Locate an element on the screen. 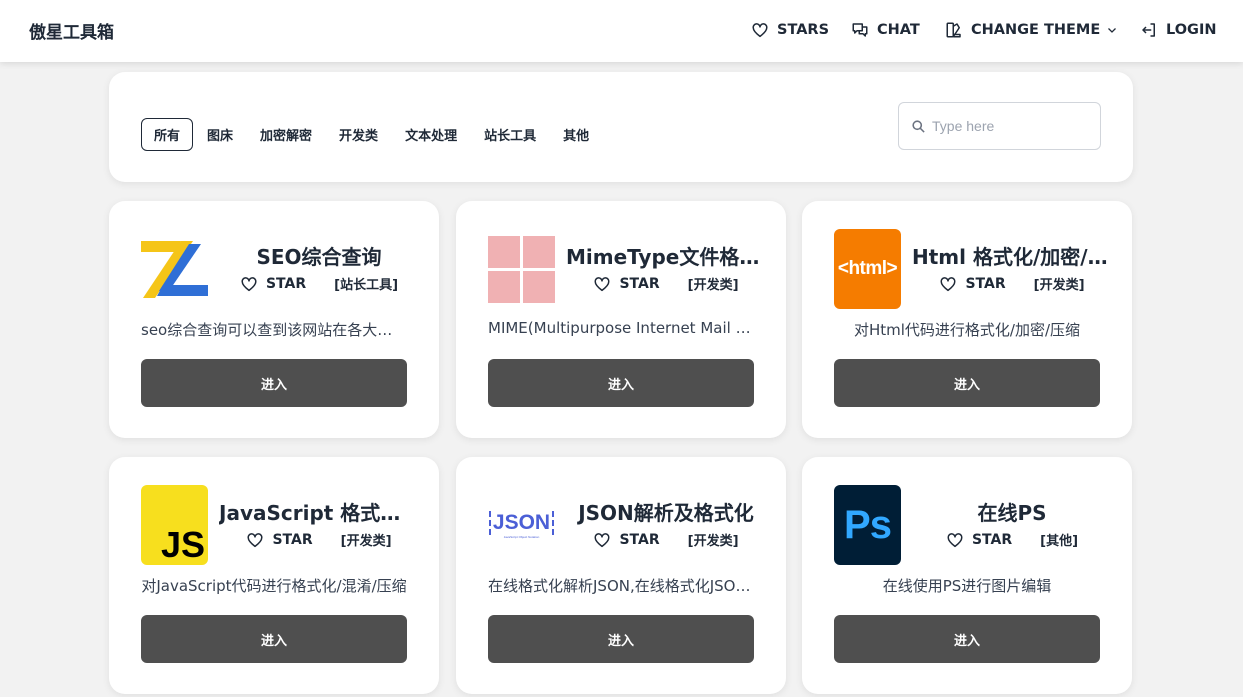 This screenshot has height=697, width=1243. html-logo-text: <html> is located at coordinates (867, 268).